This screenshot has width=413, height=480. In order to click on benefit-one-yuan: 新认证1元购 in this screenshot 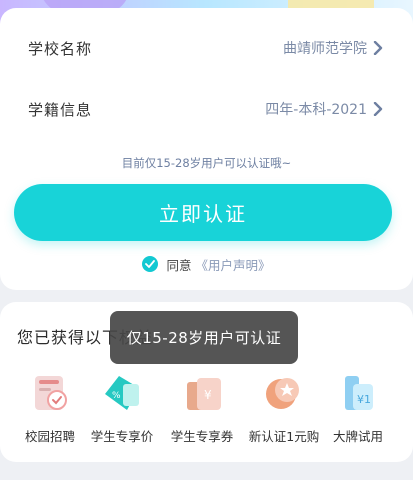, I will do `click(284, 407)`.